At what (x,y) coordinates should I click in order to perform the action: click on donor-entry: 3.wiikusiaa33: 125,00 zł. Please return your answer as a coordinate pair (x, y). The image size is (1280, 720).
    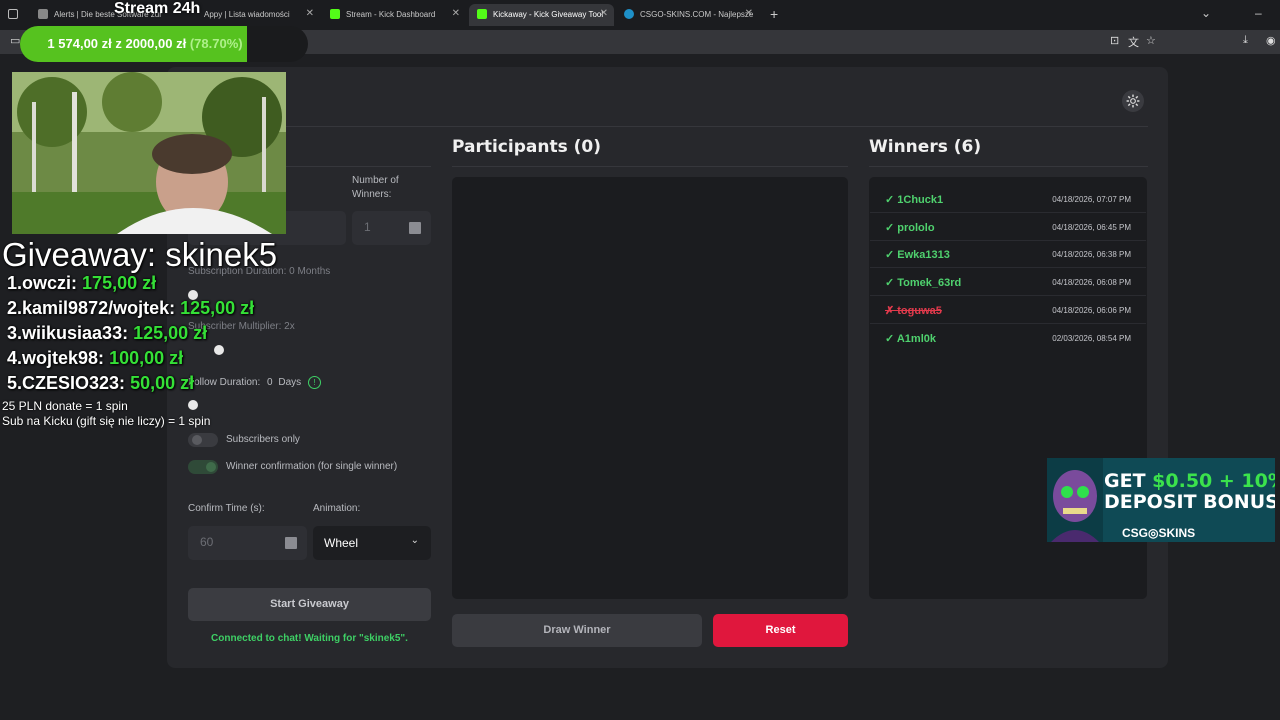
    Looking at the image, I should click on (107, 333).